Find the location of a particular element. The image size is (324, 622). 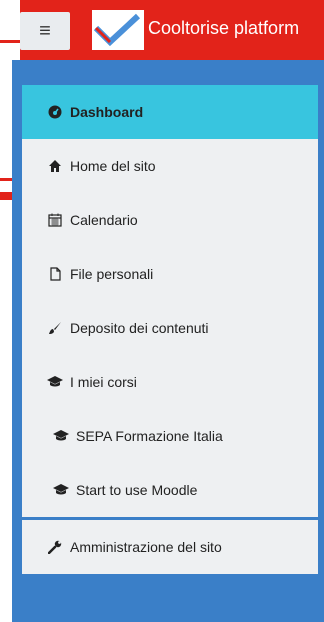

hamburger-icon: ≡ is located at coordinates (45, 30).